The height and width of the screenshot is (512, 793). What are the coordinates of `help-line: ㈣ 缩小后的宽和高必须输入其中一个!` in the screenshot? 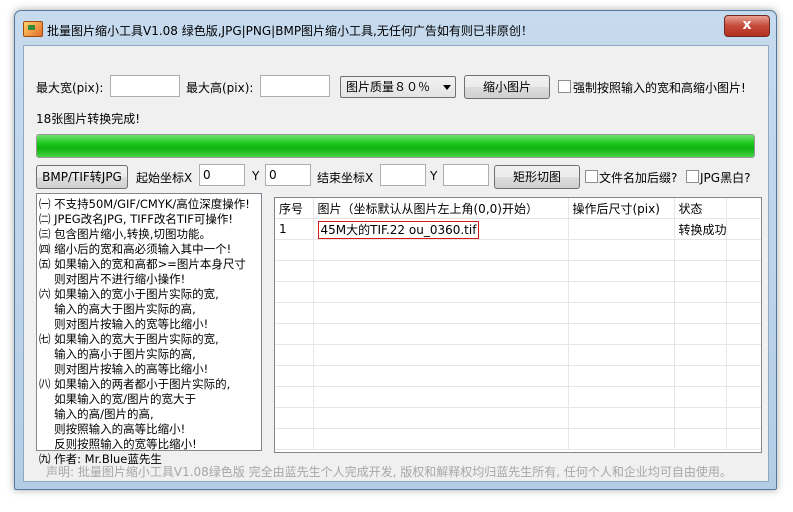 It's located at (135, 249).